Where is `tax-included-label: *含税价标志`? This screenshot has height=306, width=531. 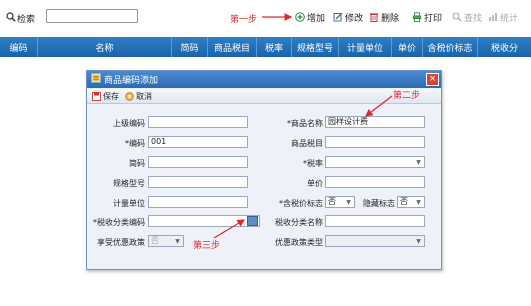 tax-included-label: *含税价标志 is located at coordinates (301, 203).